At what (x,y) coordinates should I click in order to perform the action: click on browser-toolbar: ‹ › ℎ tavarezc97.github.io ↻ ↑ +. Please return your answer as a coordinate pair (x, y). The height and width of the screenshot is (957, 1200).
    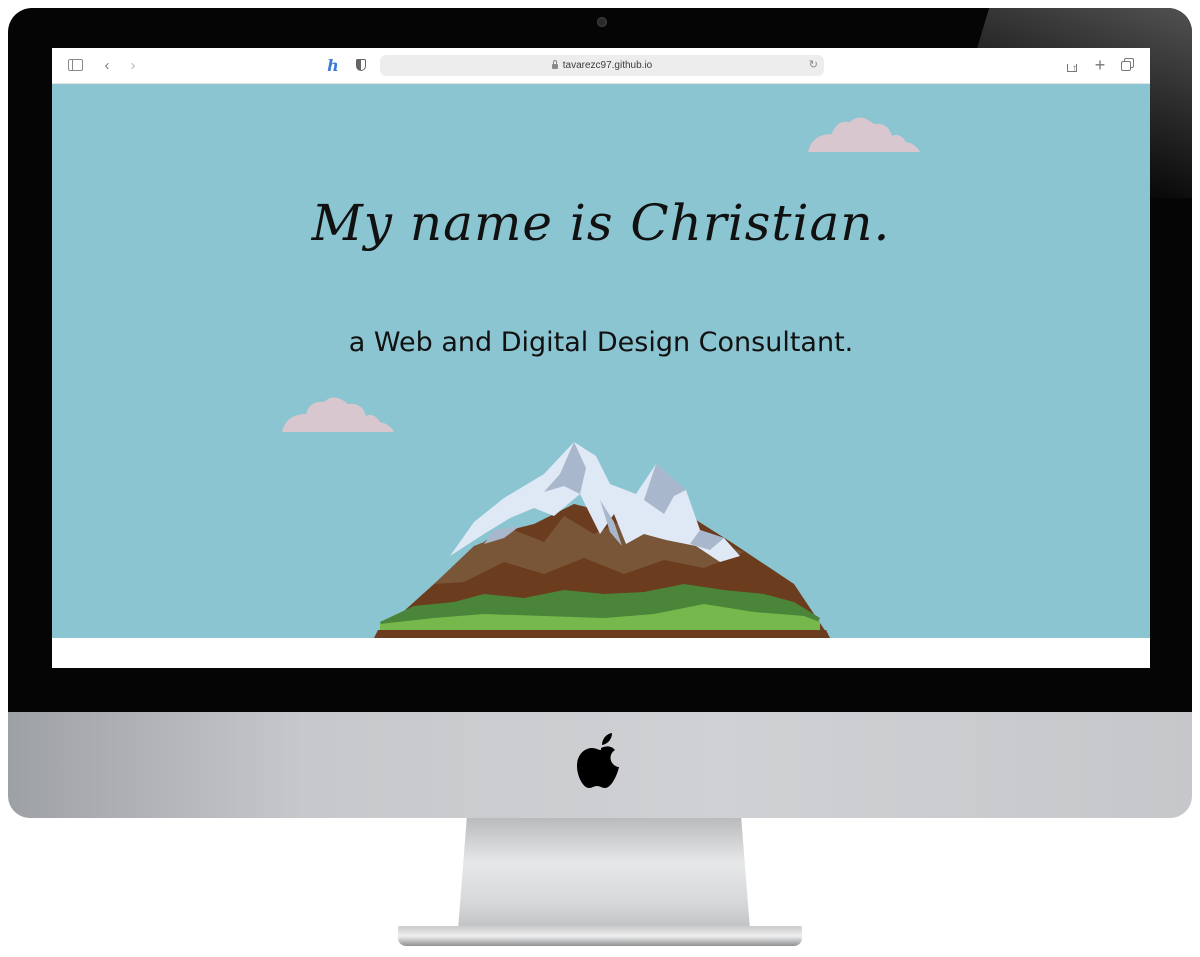
    Looking at the image, I should click on (601, 66).